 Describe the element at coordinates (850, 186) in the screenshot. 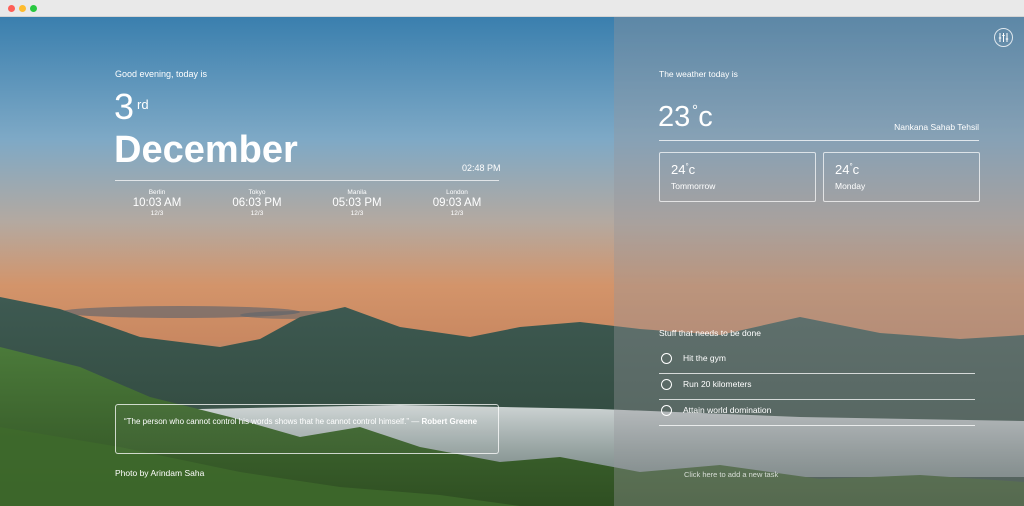

I see `forecast-day: Monday` at that location.